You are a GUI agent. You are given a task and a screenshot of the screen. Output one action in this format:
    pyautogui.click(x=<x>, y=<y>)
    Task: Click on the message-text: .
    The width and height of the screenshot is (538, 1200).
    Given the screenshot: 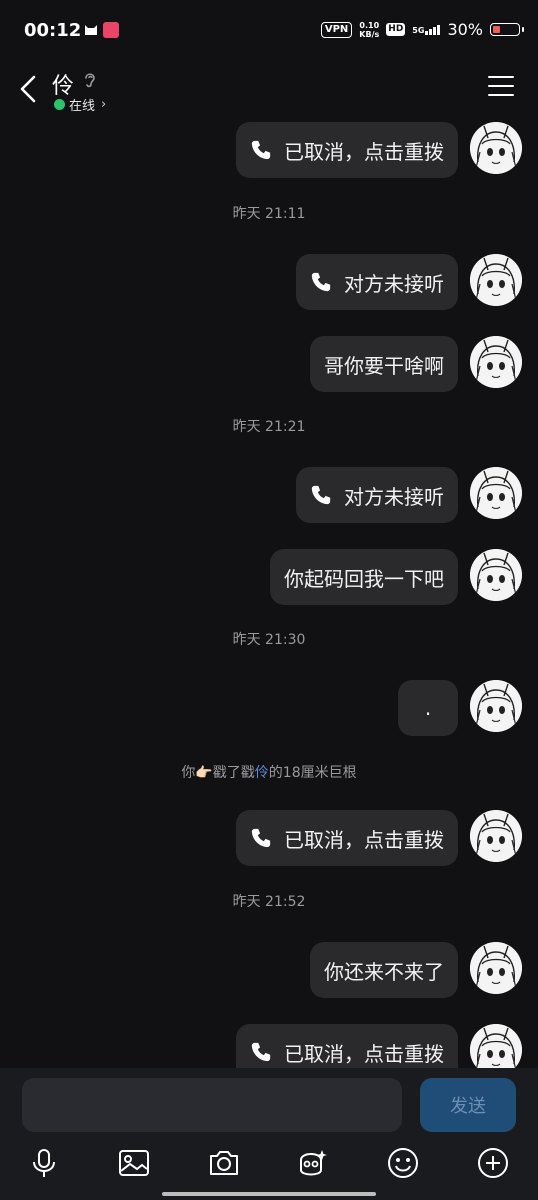 What is the action you would take?
    pyautogui.click(x=428, y=708)
    